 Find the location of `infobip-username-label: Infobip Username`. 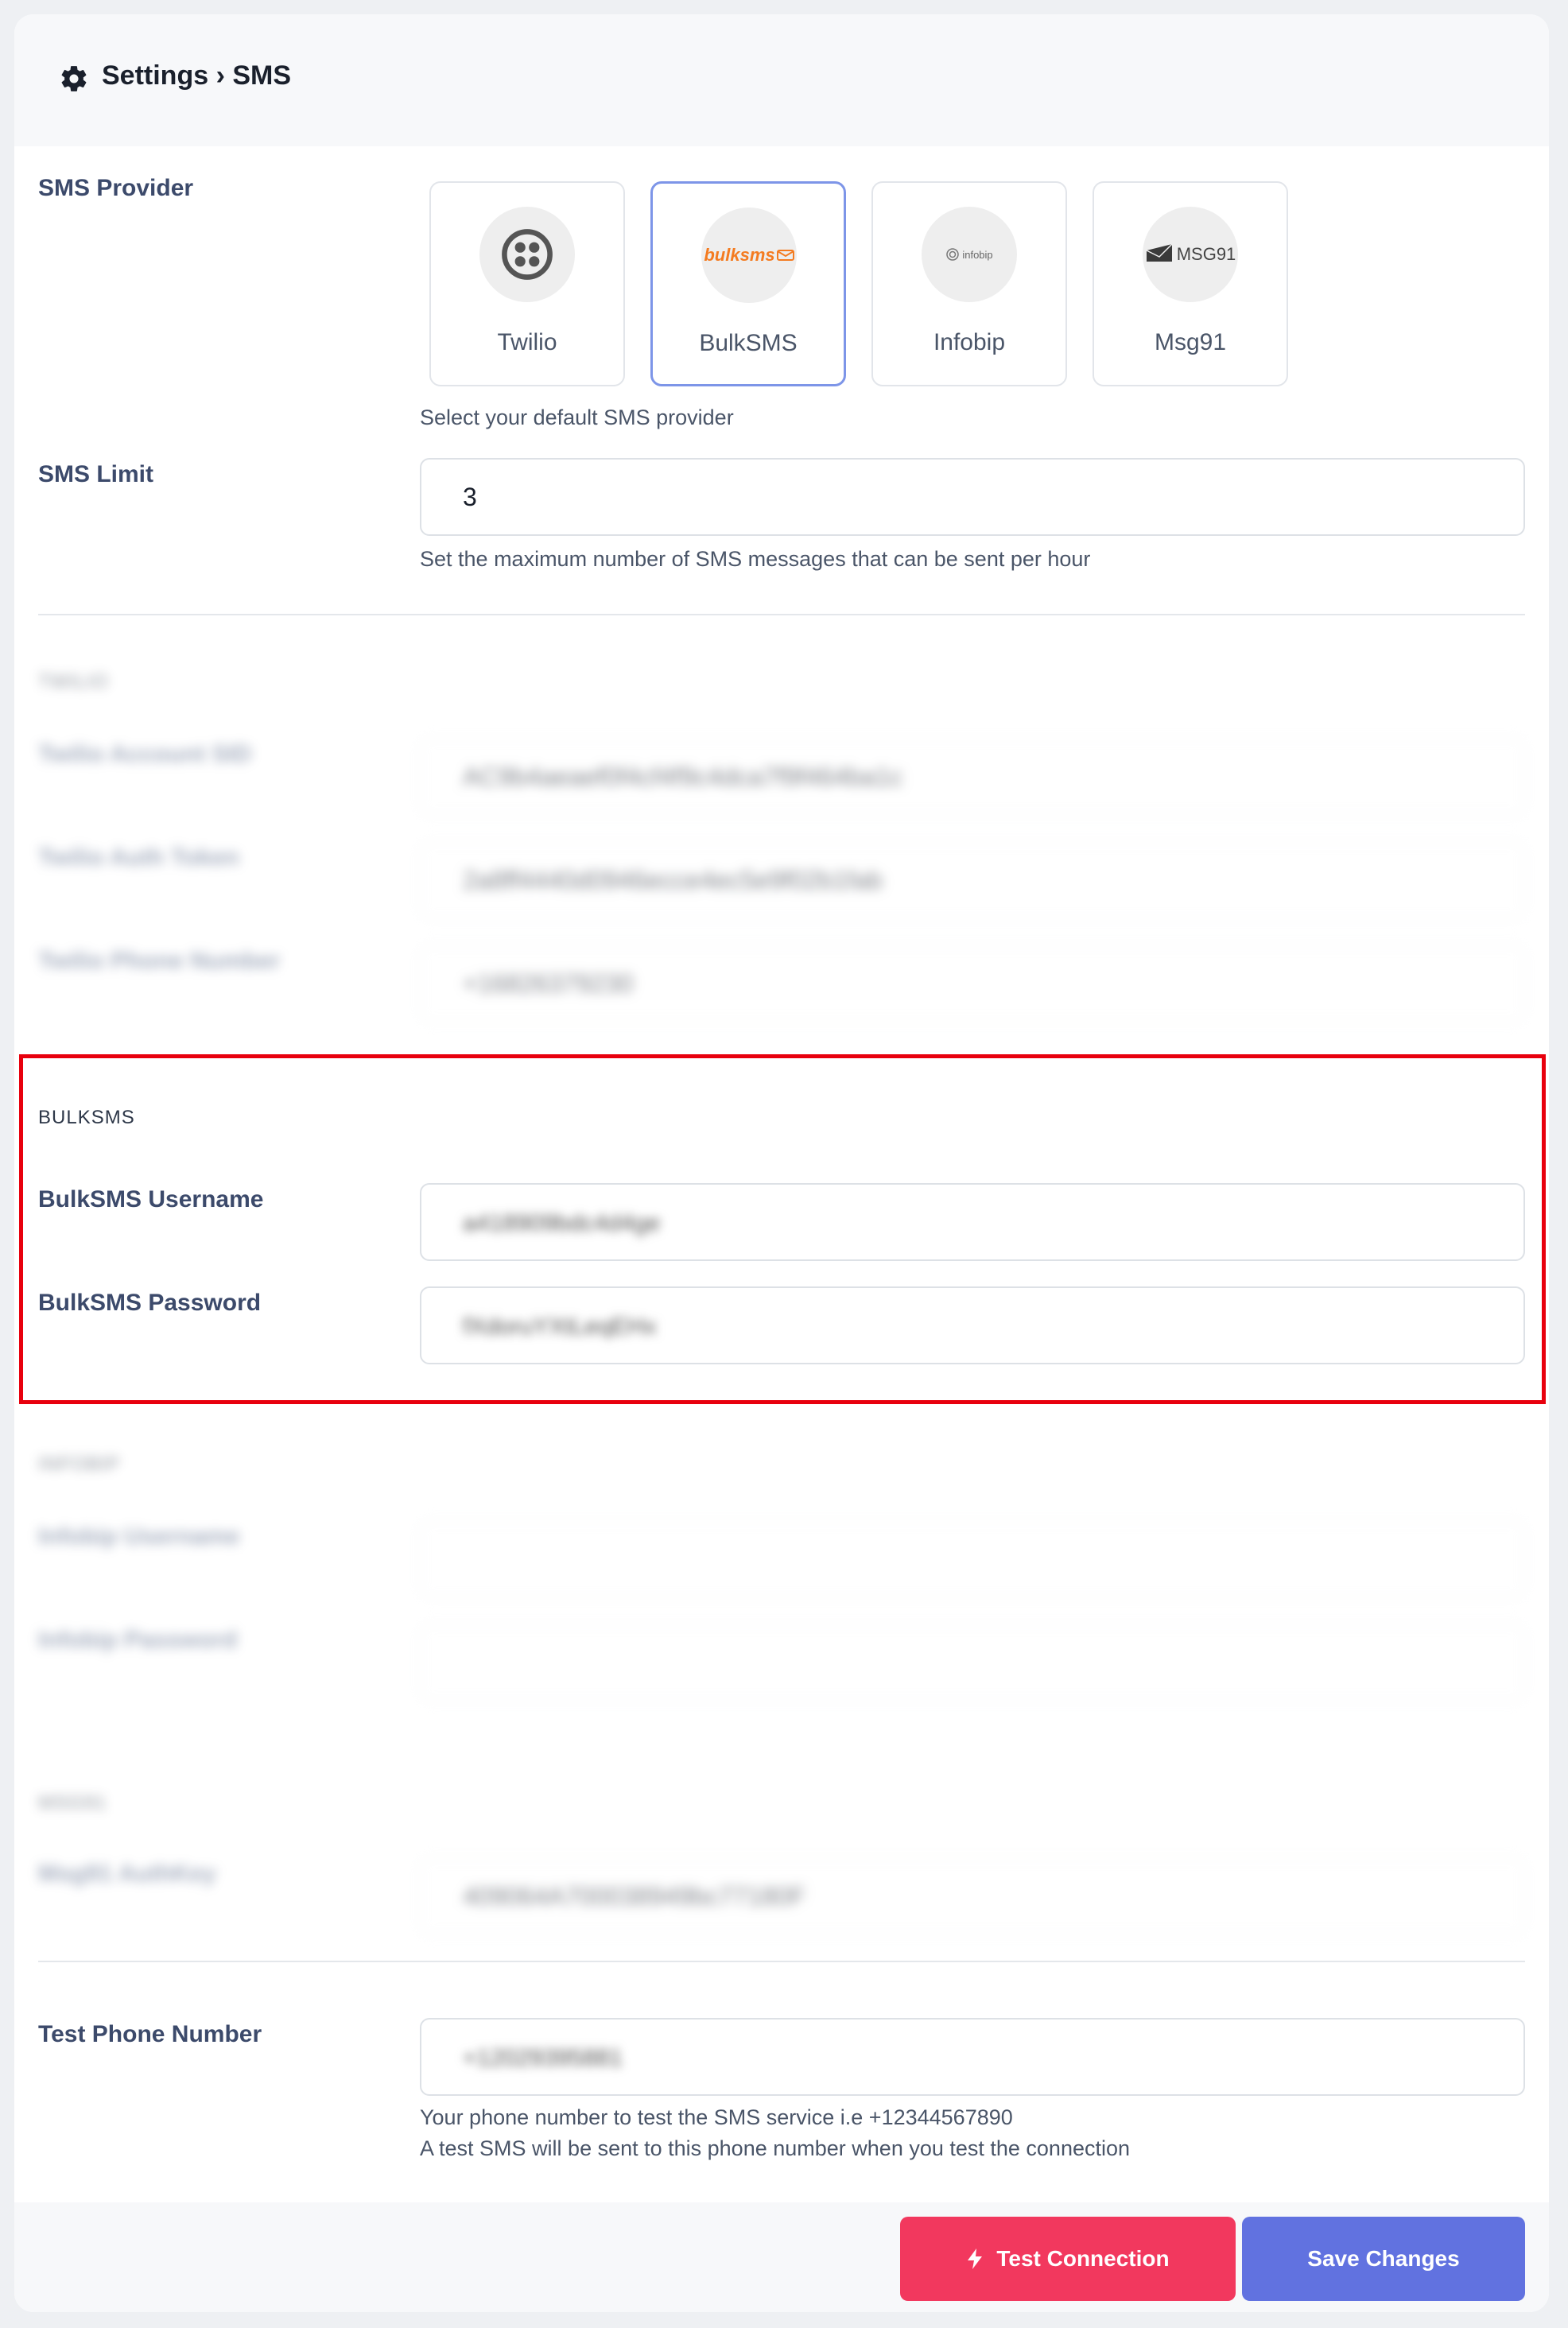

infobip-username-label: Infobip Username is located at coordinates (139, 1536).